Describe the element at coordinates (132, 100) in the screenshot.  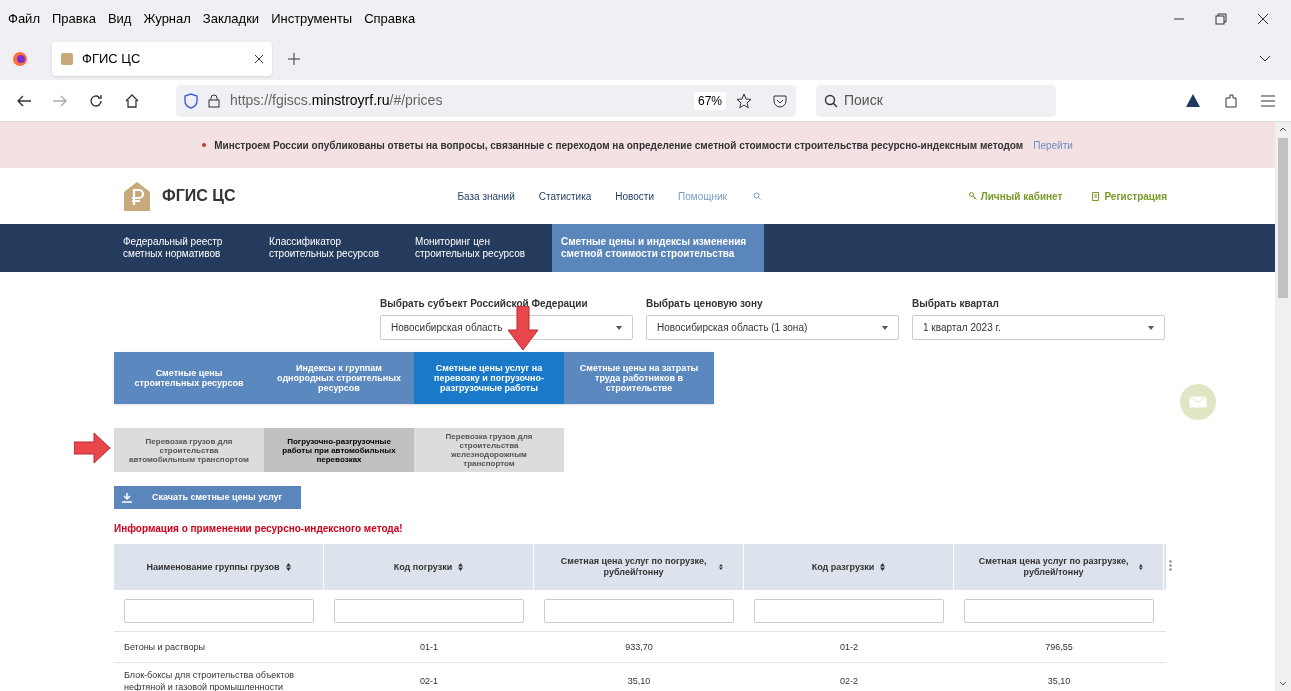
I see `home-icon` at that location.